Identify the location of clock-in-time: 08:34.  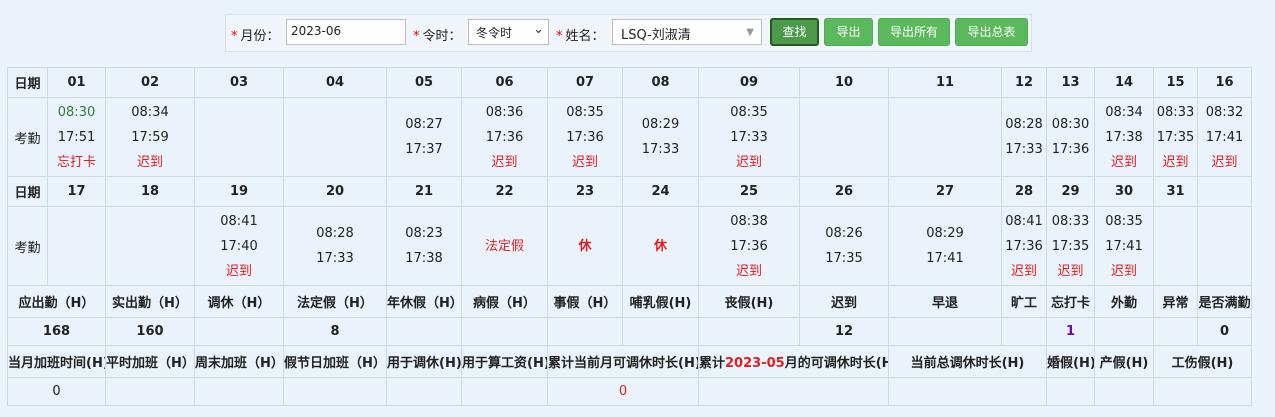
(150, 112).